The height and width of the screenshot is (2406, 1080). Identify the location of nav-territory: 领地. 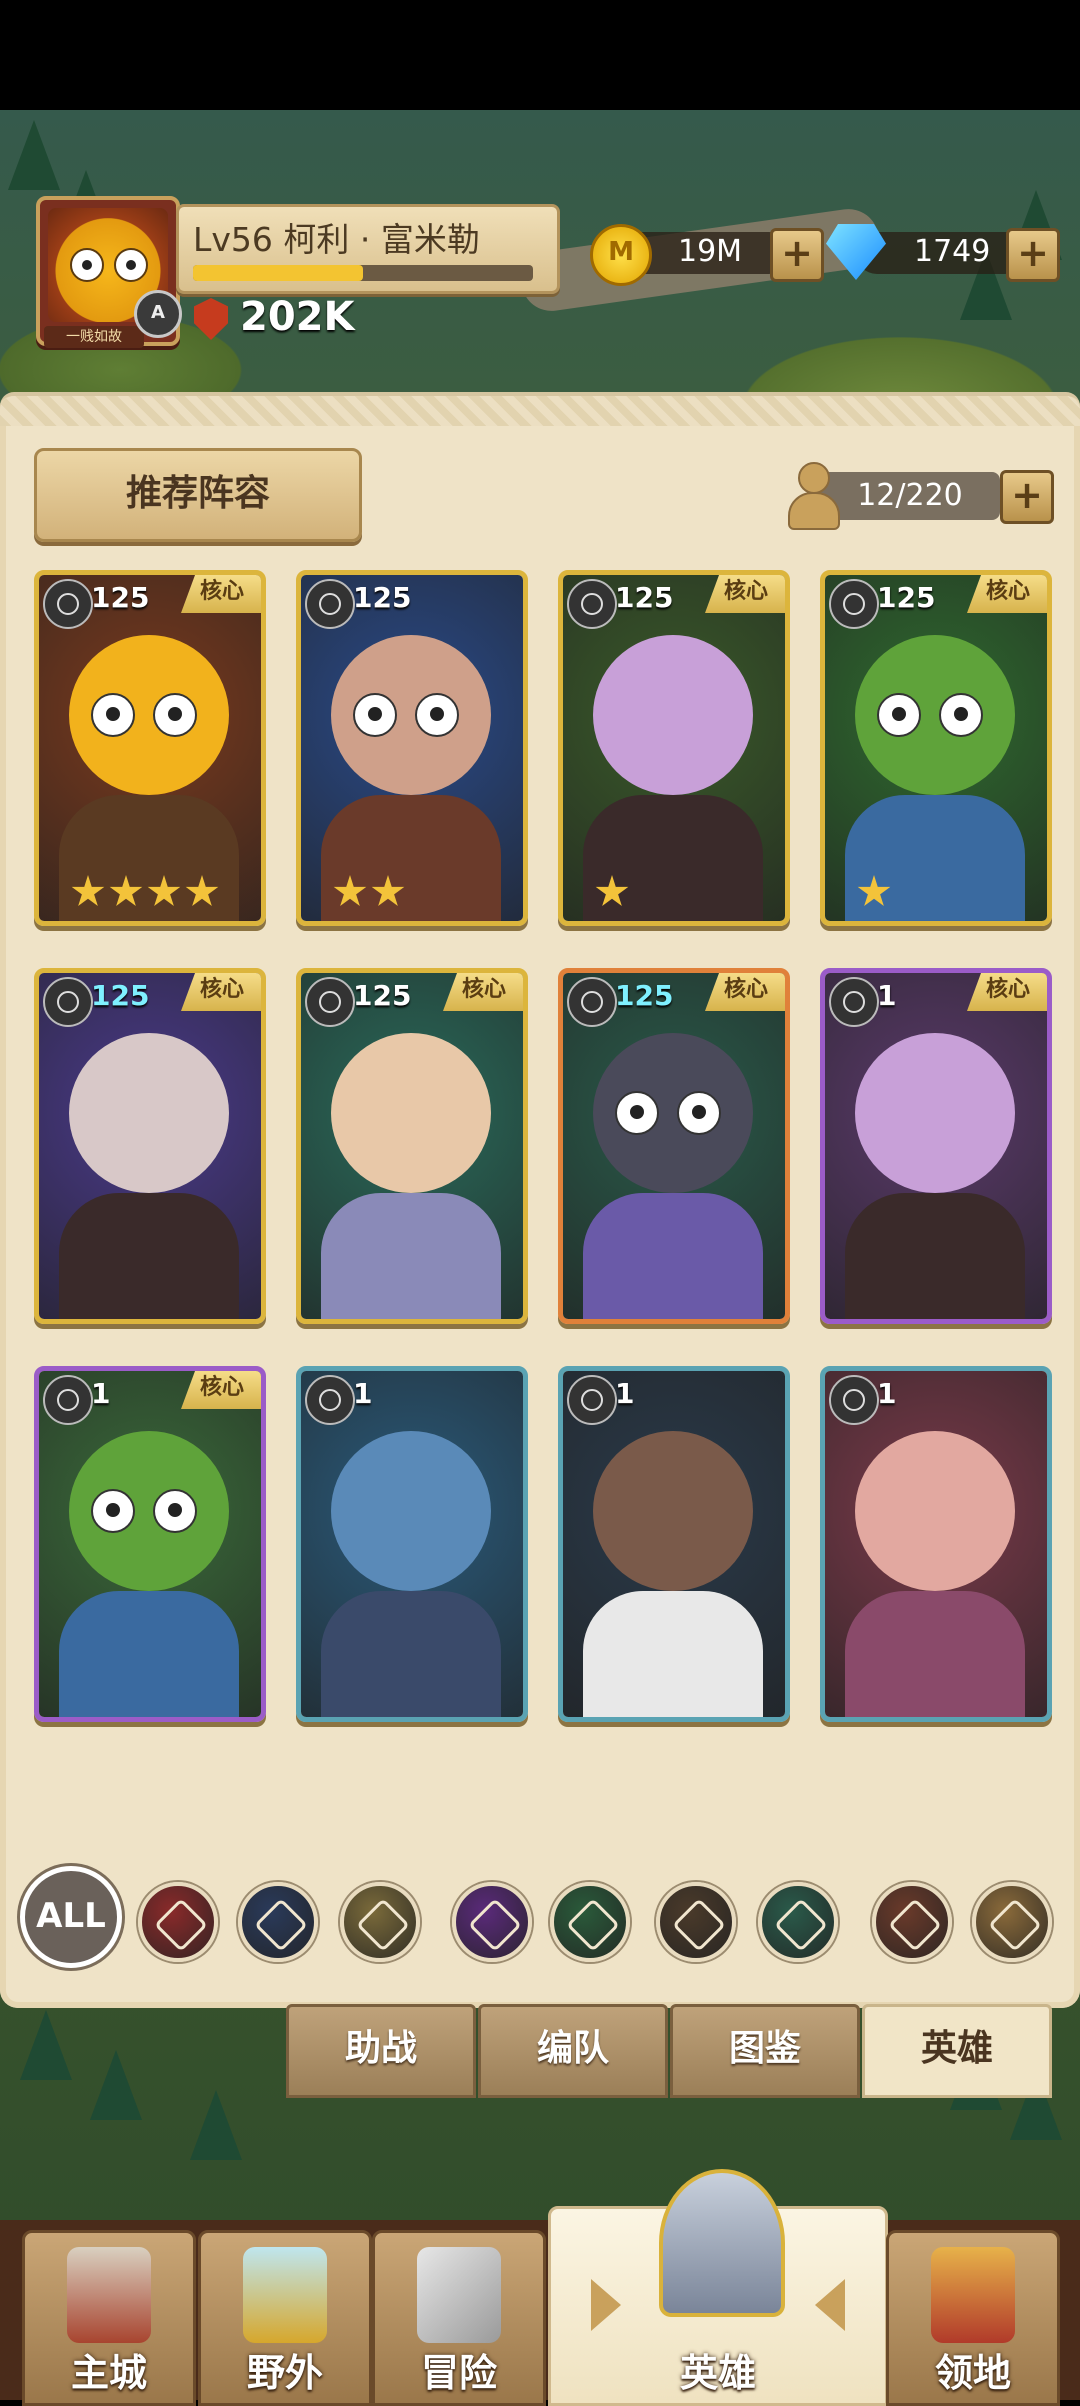
(973, 2318).